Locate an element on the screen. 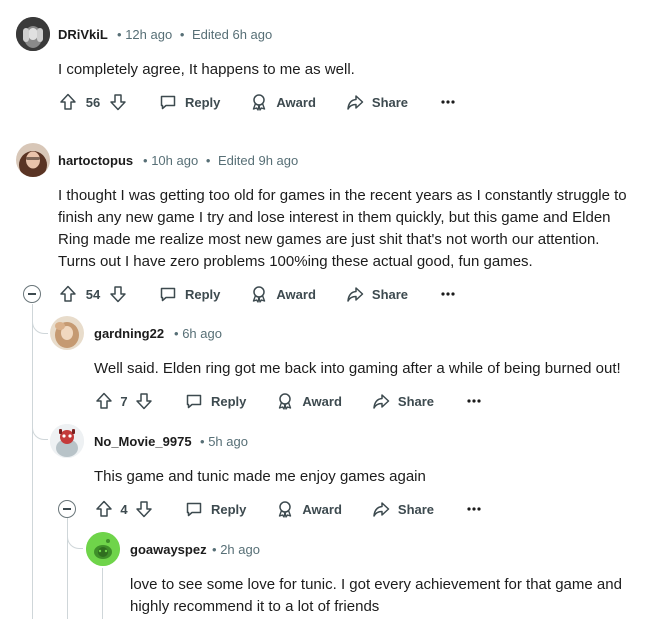 The height and width of the screenshot is (619, 662). comment-actions: 54 Reply Award Share is located at coordinates (258, 294).